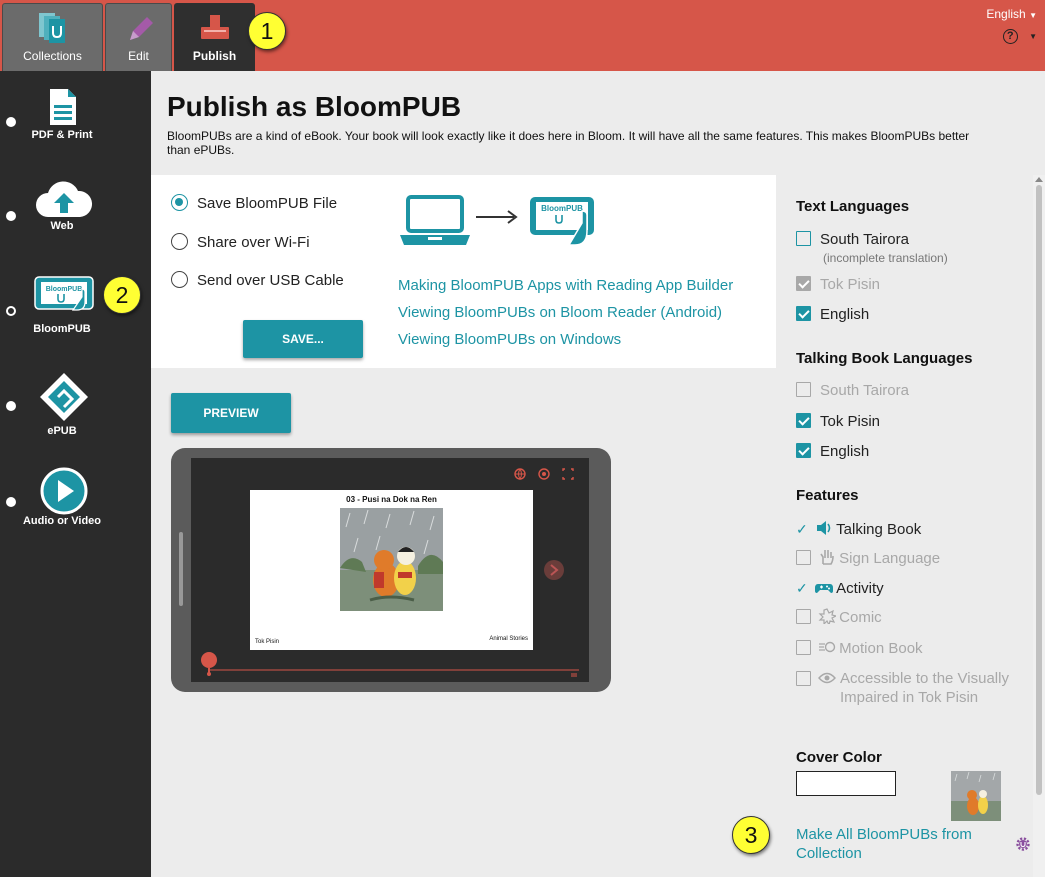  What do you see at coordinates (852, 239) in the screenshot?
I see `text-lang-south-tairora: South Tairora` at bounding box center [852, 239].